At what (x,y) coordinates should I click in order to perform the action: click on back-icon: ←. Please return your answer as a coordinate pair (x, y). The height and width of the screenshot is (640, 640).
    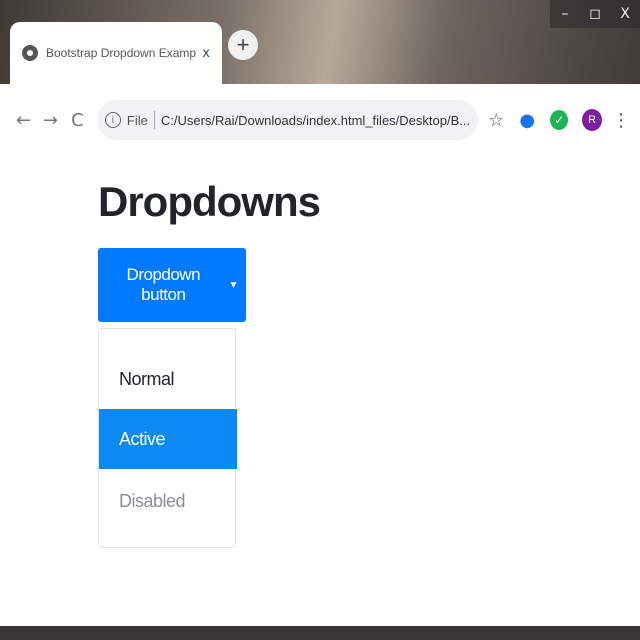
    Looking at the image, I should click on (23, 120).